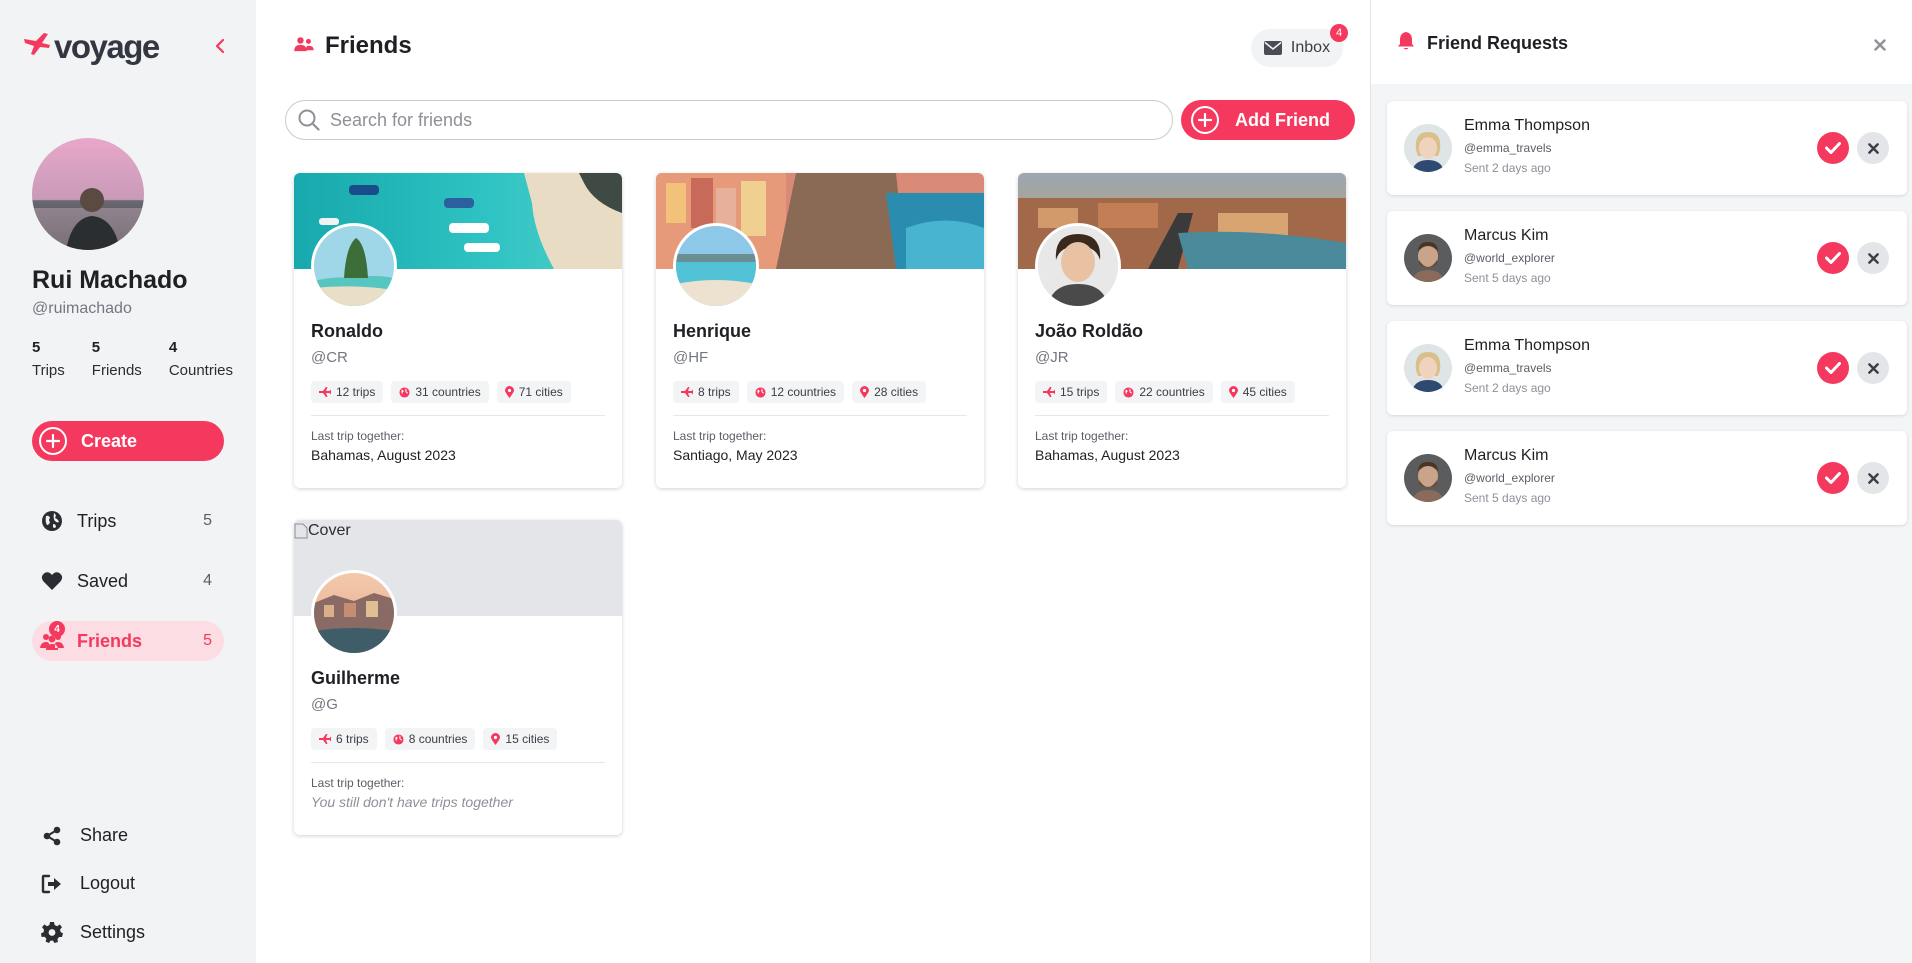  I want to click on last-trip-value: Bahamas, August 2023, so click(383, 455).